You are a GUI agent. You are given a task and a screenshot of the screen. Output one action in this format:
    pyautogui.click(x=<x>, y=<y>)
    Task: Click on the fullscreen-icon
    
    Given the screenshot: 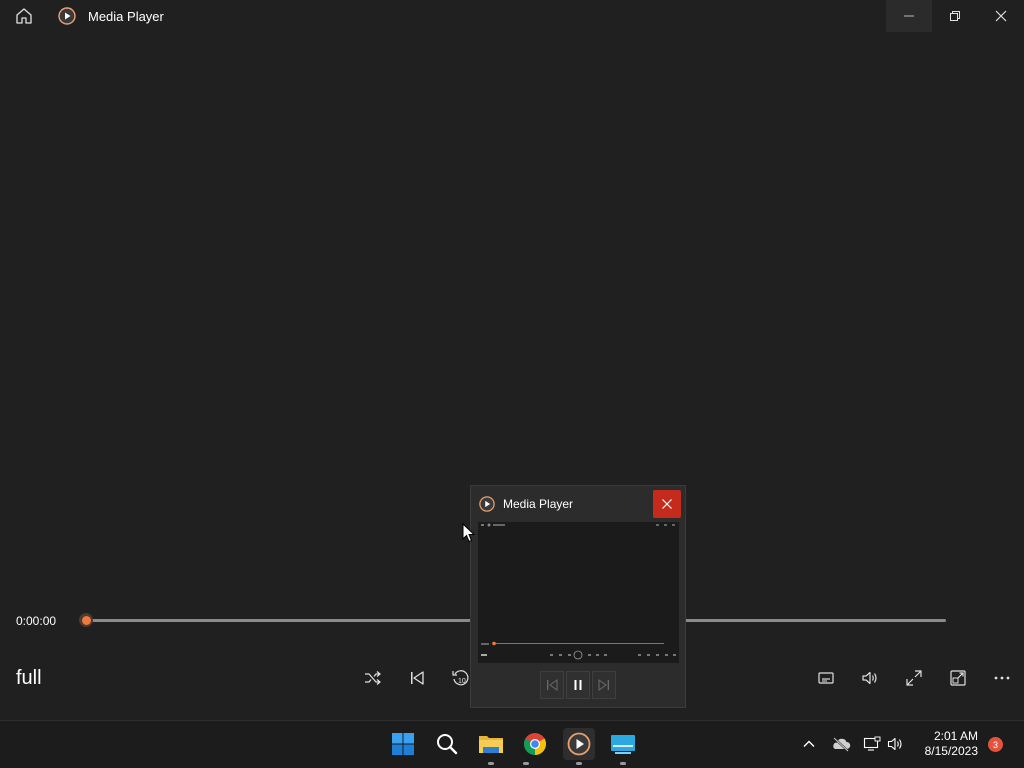 What is the action you would take?
    pyautogui.click(x=914, y=678)
    